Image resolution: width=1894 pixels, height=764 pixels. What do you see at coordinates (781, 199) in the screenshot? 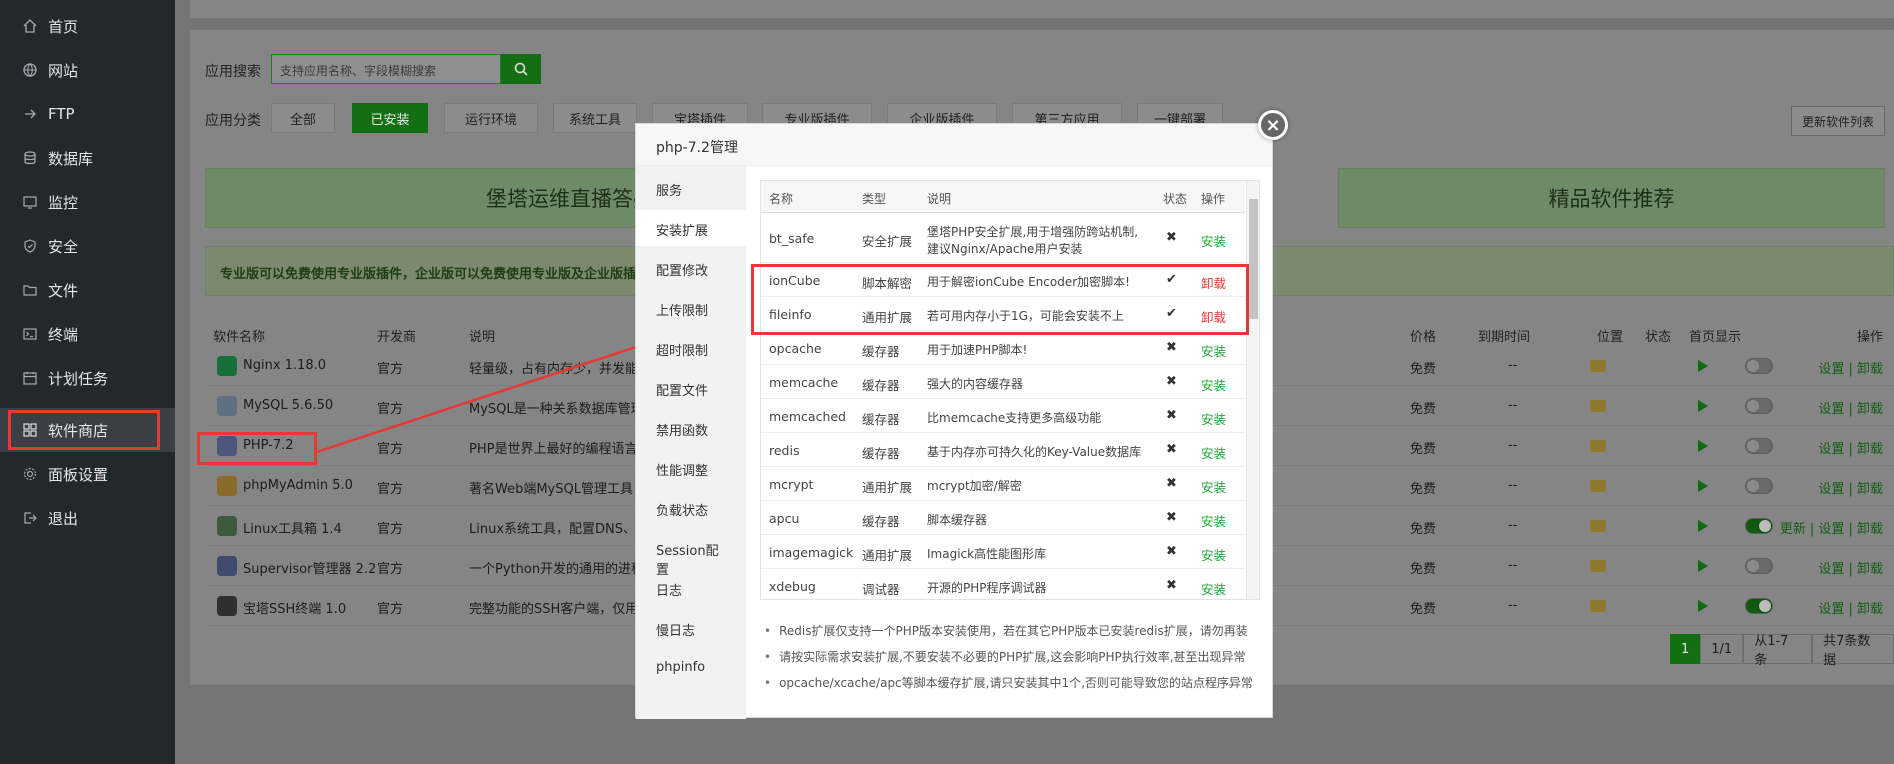
I see `eh-name: 名称` at bounding box center [781, 199].